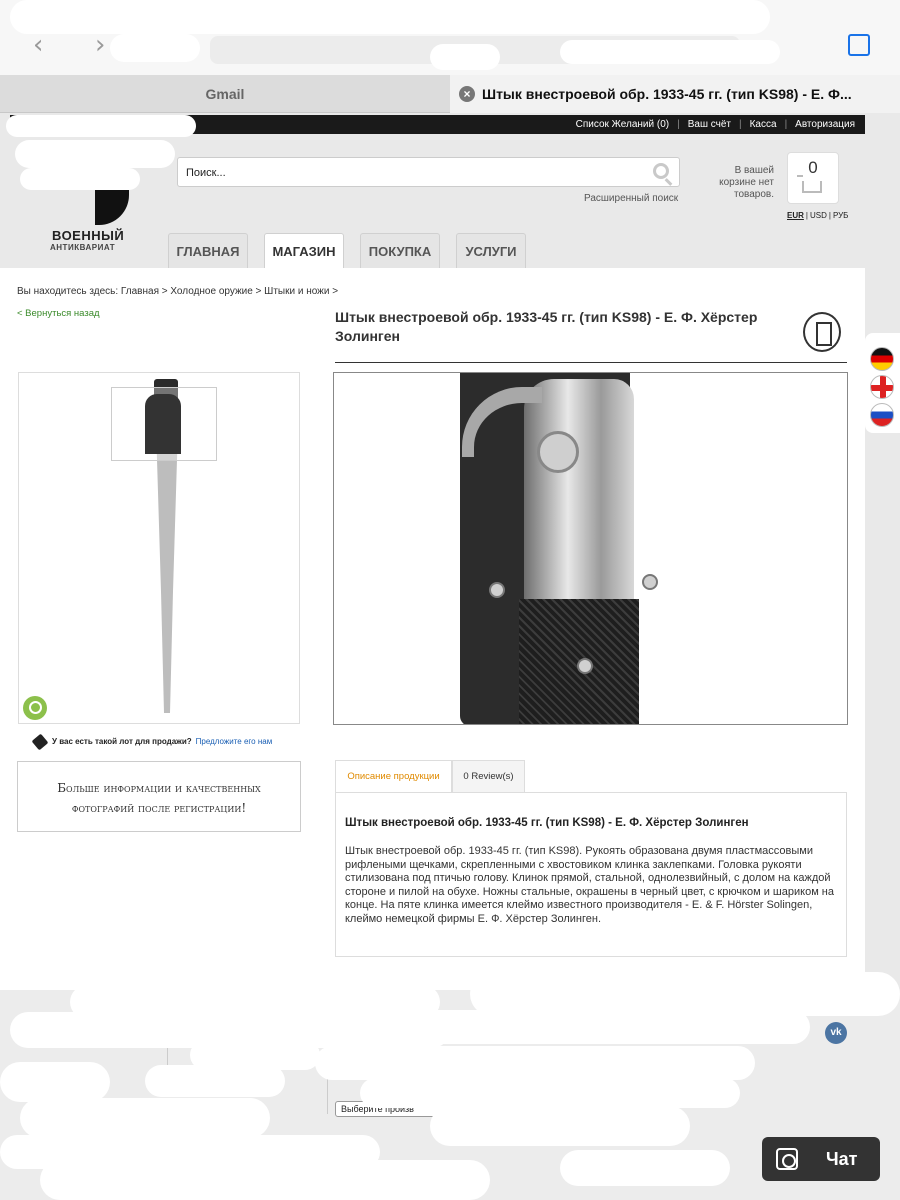  What do you see at coordinates (813, 167) in the screenshot?
I see `cart-count: 0` at bounding box center [813, 167].